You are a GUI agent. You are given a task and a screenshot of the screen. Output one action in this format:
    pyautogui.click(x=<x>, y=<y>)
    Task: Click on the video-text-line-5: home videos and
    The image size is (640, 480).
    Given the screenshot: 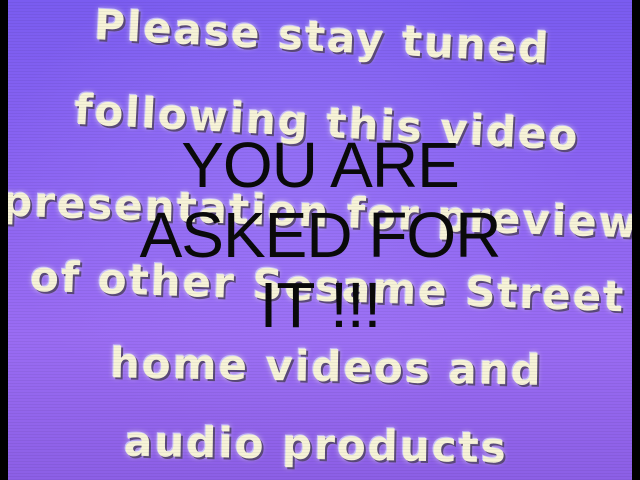 What is the action you would take?
    pyautogui.click(x=326, y=366)
    